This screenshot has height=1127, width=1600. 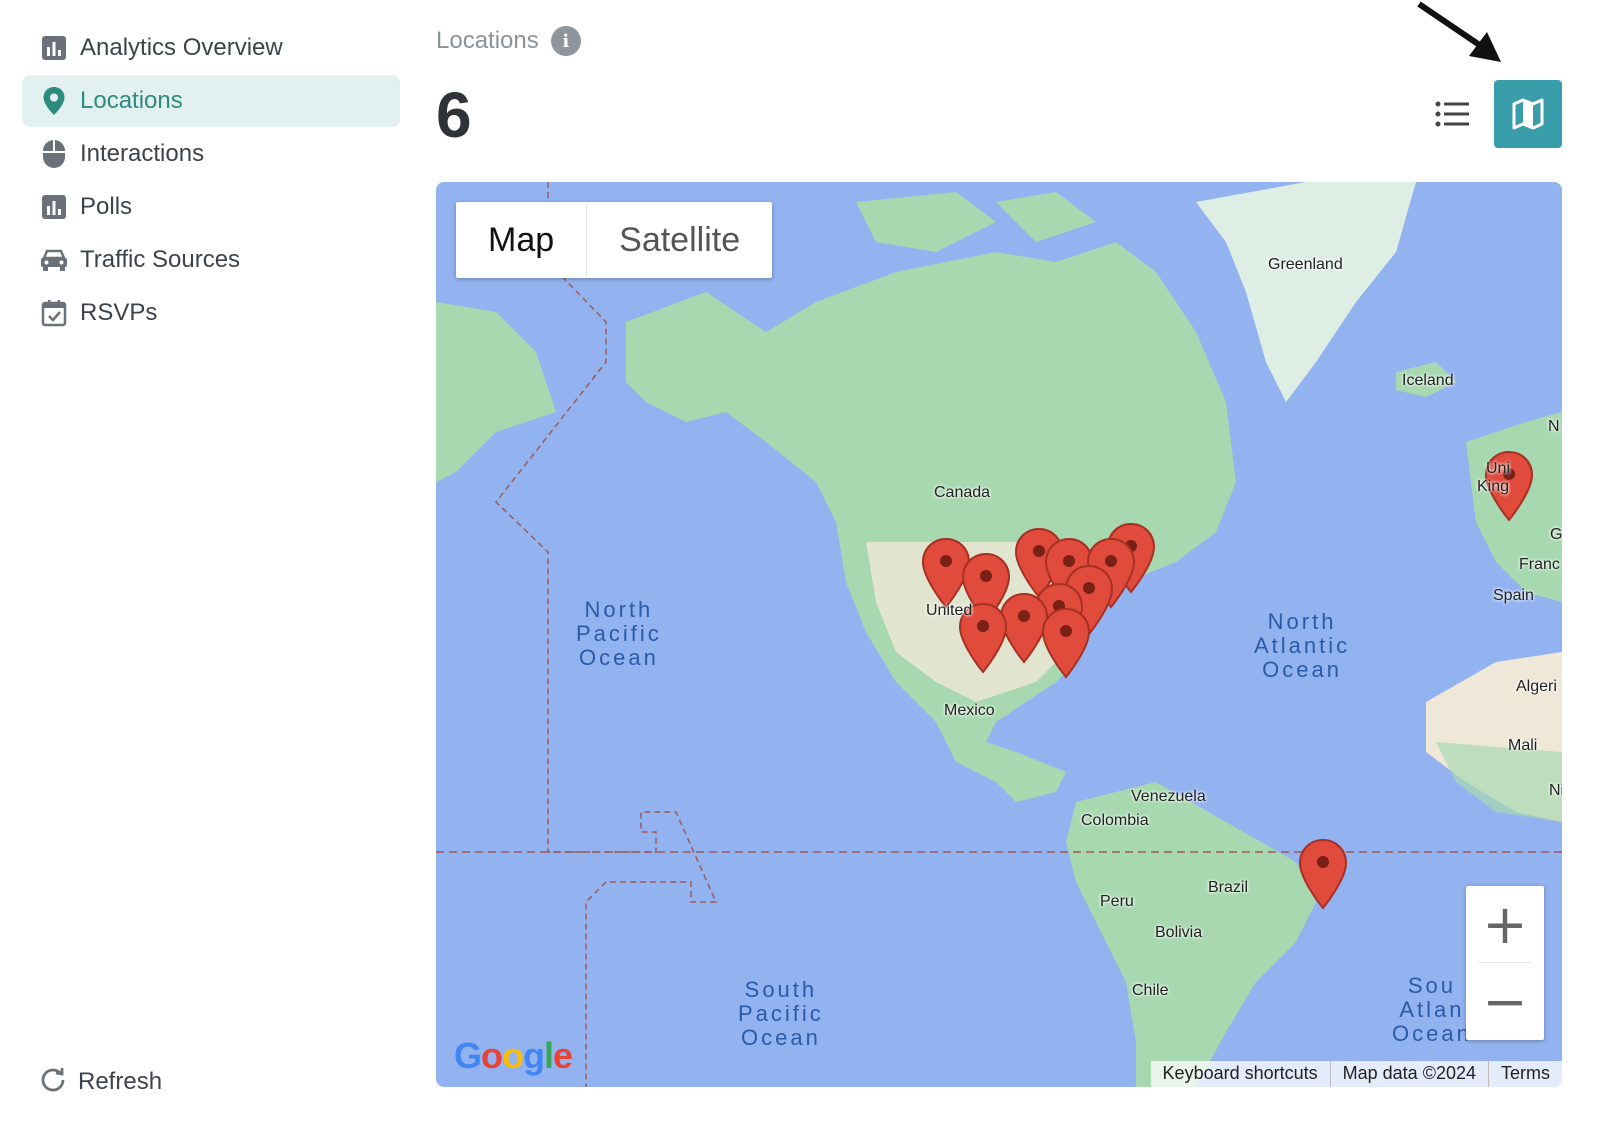 I want to click on zoom-out-button: −, so click(x=1505, y=1001).